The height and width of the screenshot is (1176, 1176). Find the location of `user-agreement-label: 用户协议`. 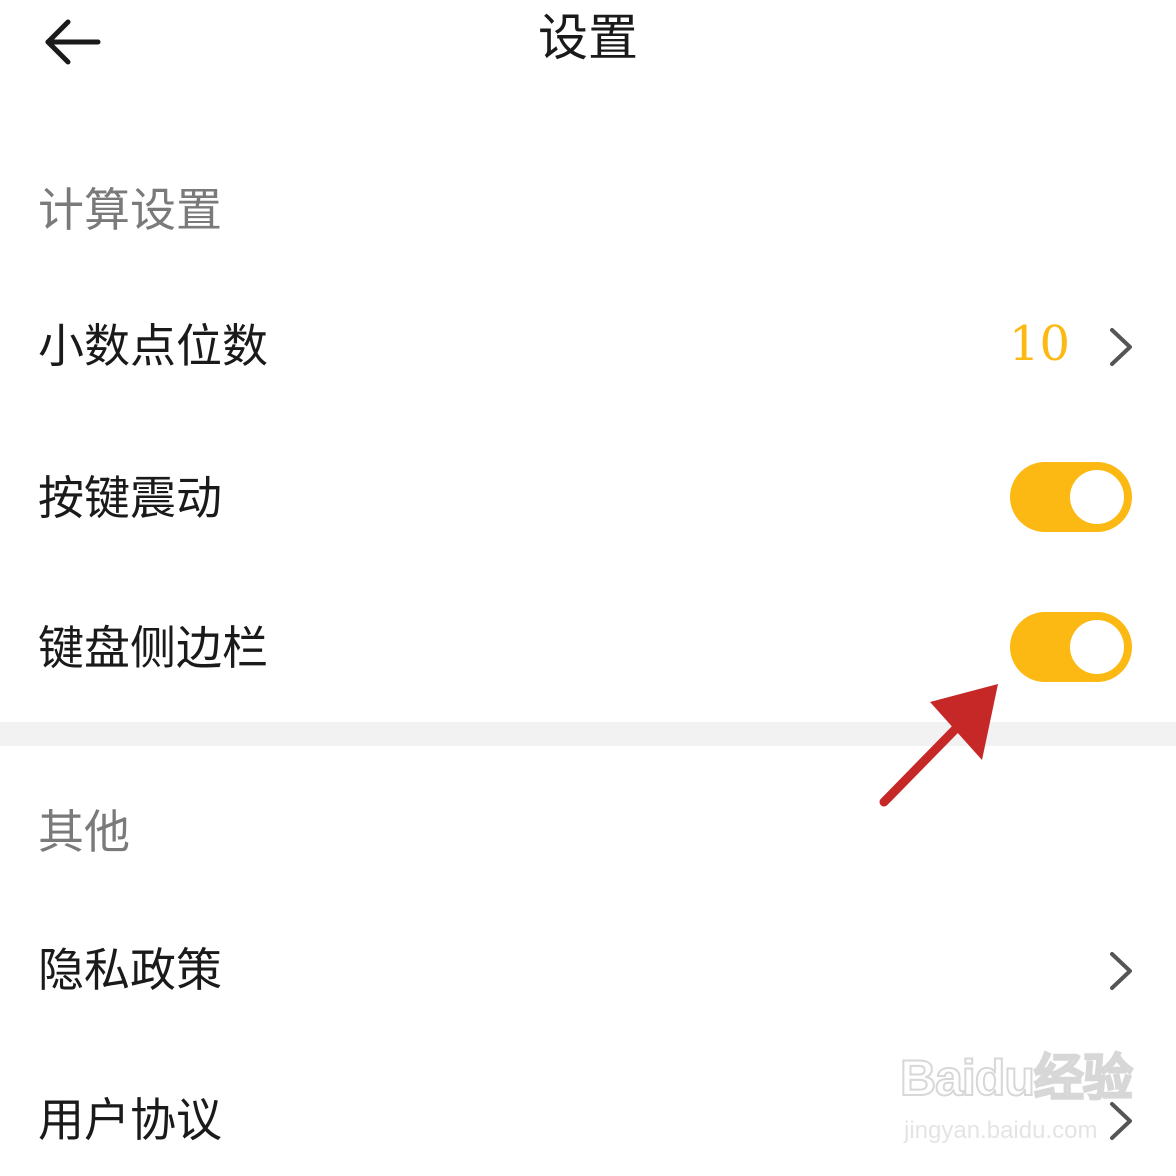

user-agreement-label: 用户协议 is located at coordinates (130, 1120).